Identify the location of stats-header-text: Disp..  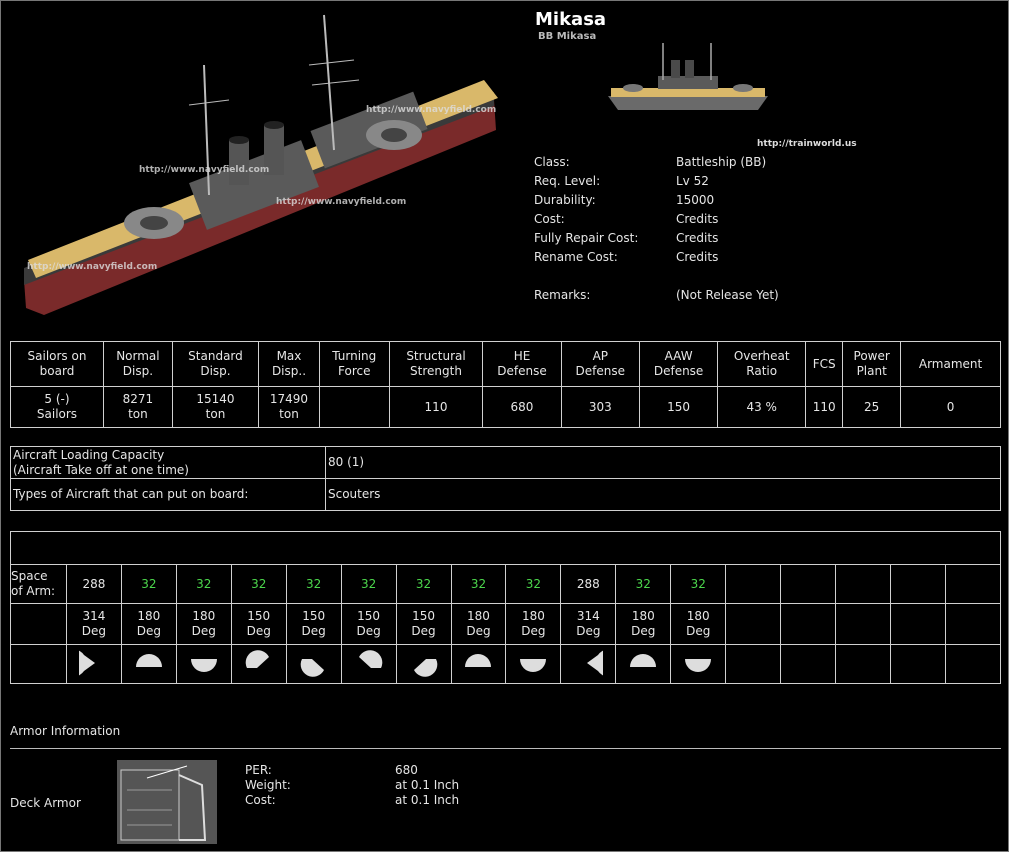
(215, 371).